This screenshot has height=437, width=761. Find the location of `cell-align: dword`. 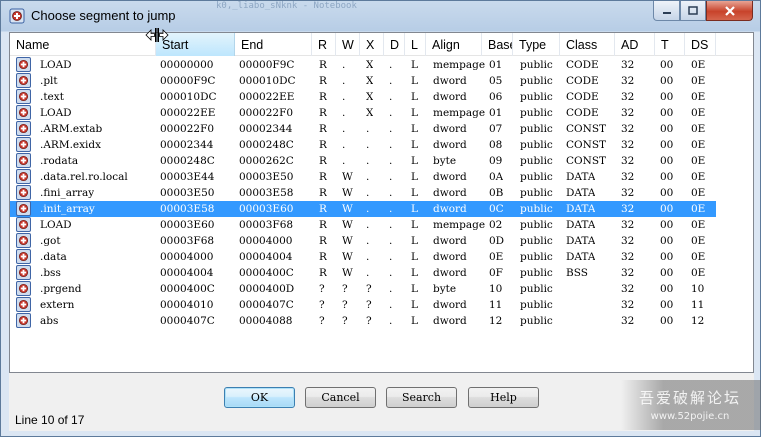

cell-align: dword is located at coordinates (450, 129).